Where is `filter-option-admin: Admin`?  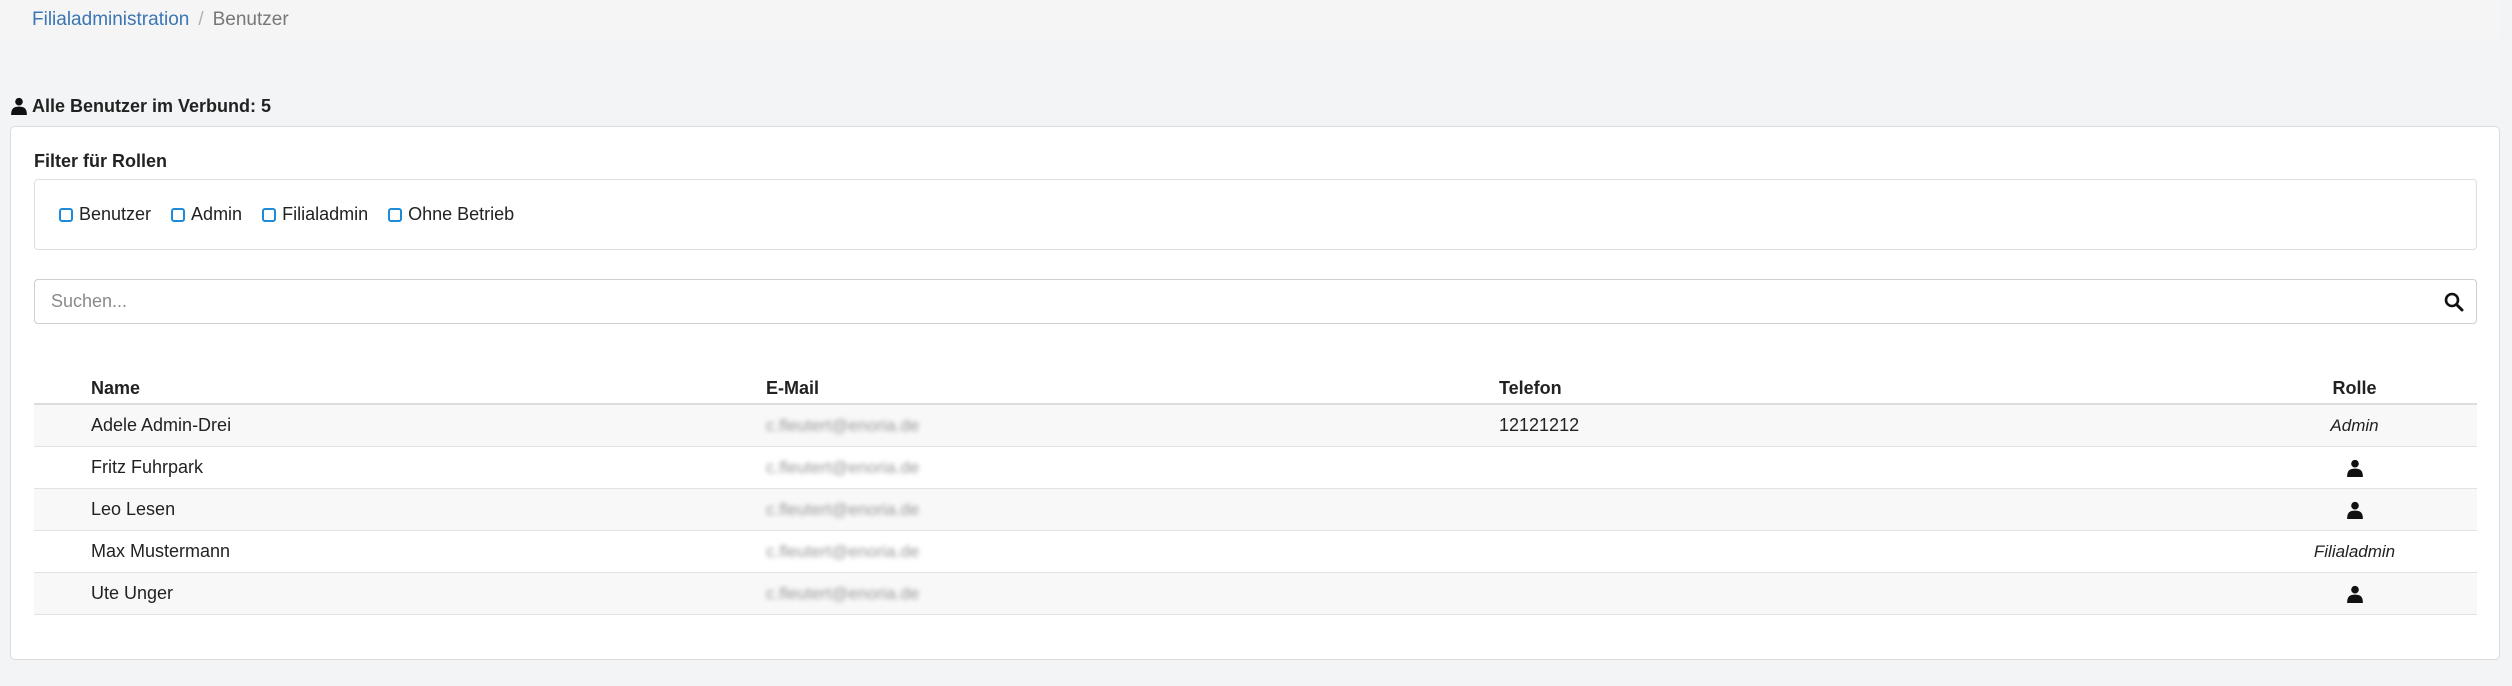
filter-option-admin: Admin is located at coordinates (206, 214).